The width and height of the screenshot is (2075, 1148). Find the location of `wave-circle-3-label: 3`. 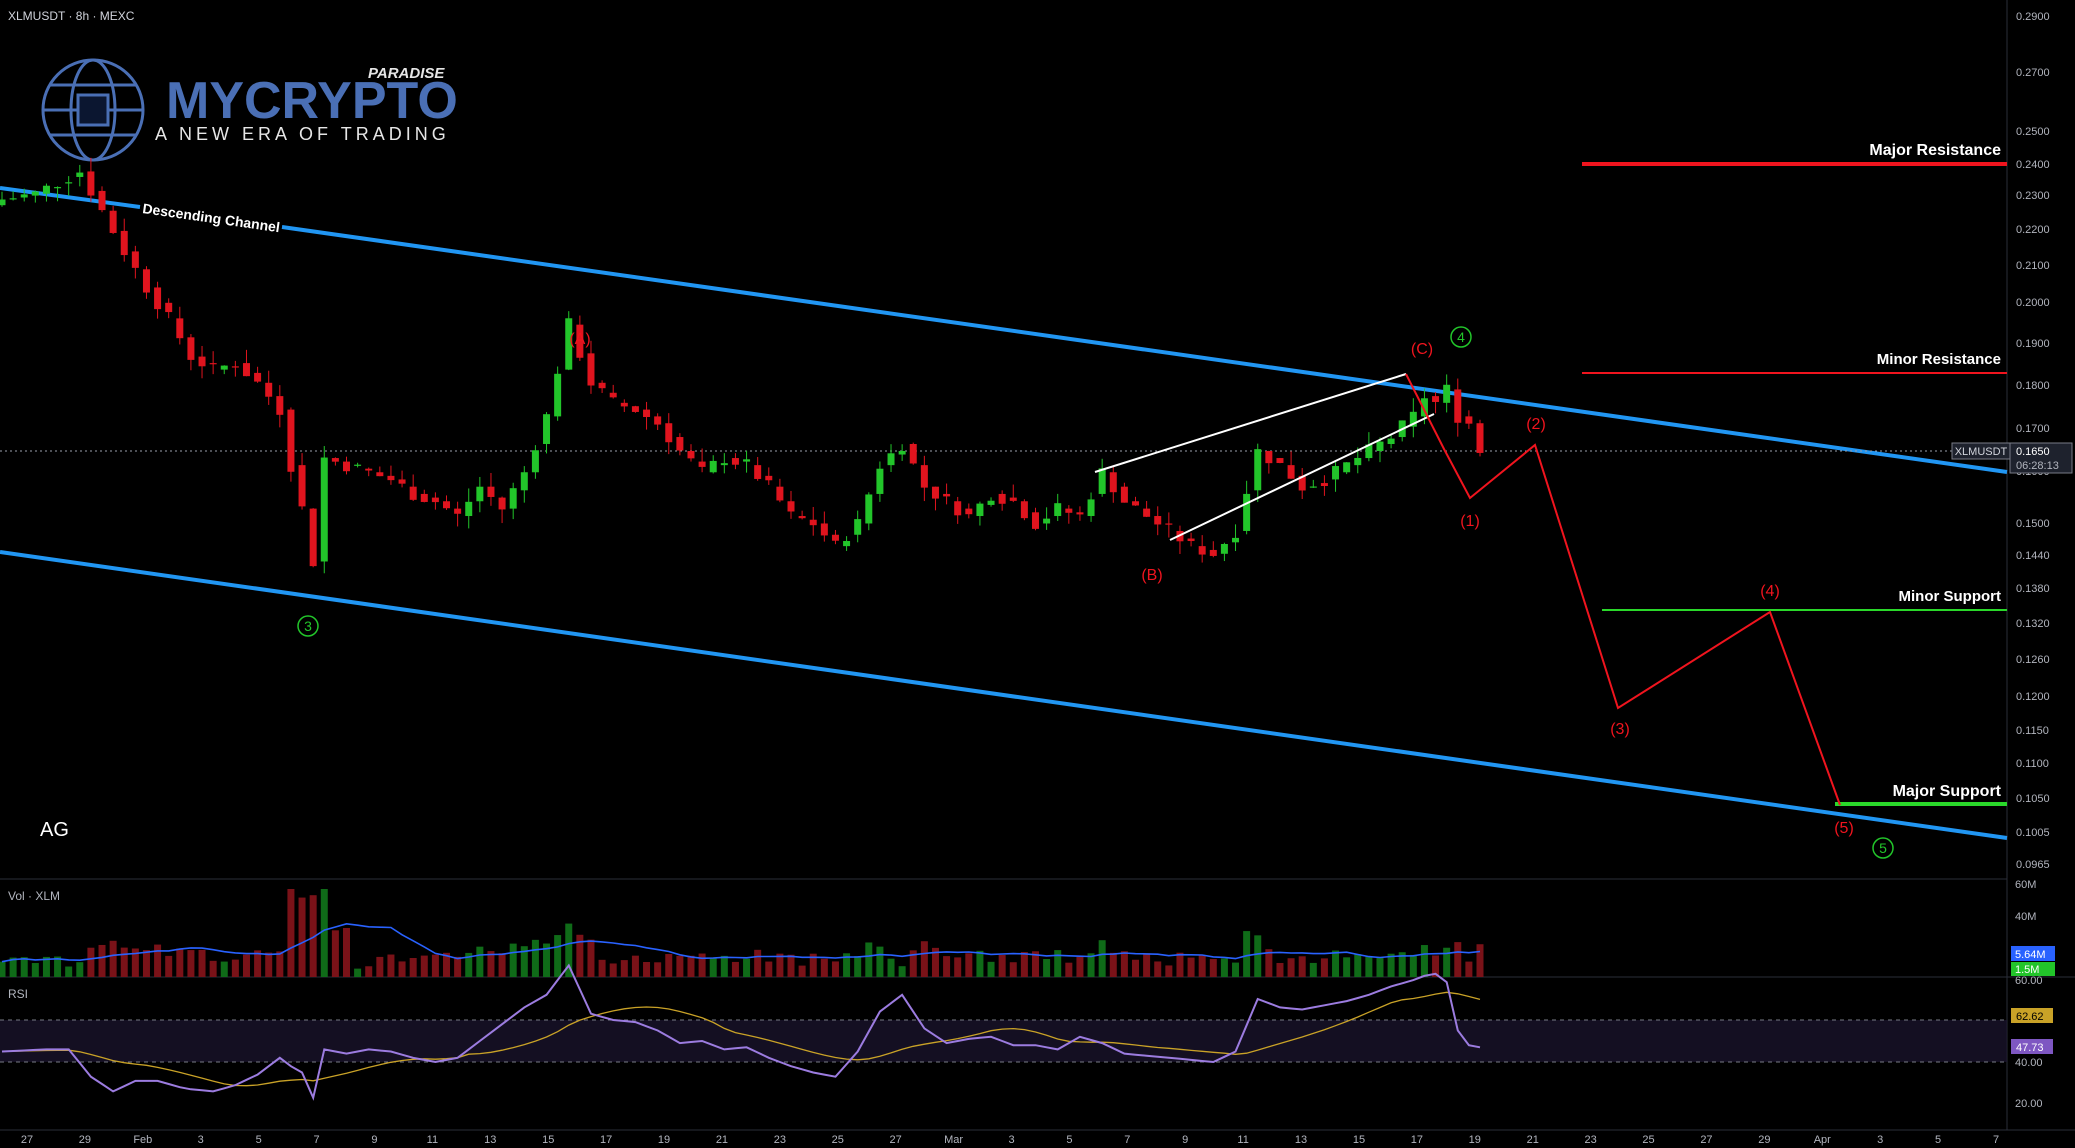

wave-circle-3-label: 3 is located at coordinates (308, 626).